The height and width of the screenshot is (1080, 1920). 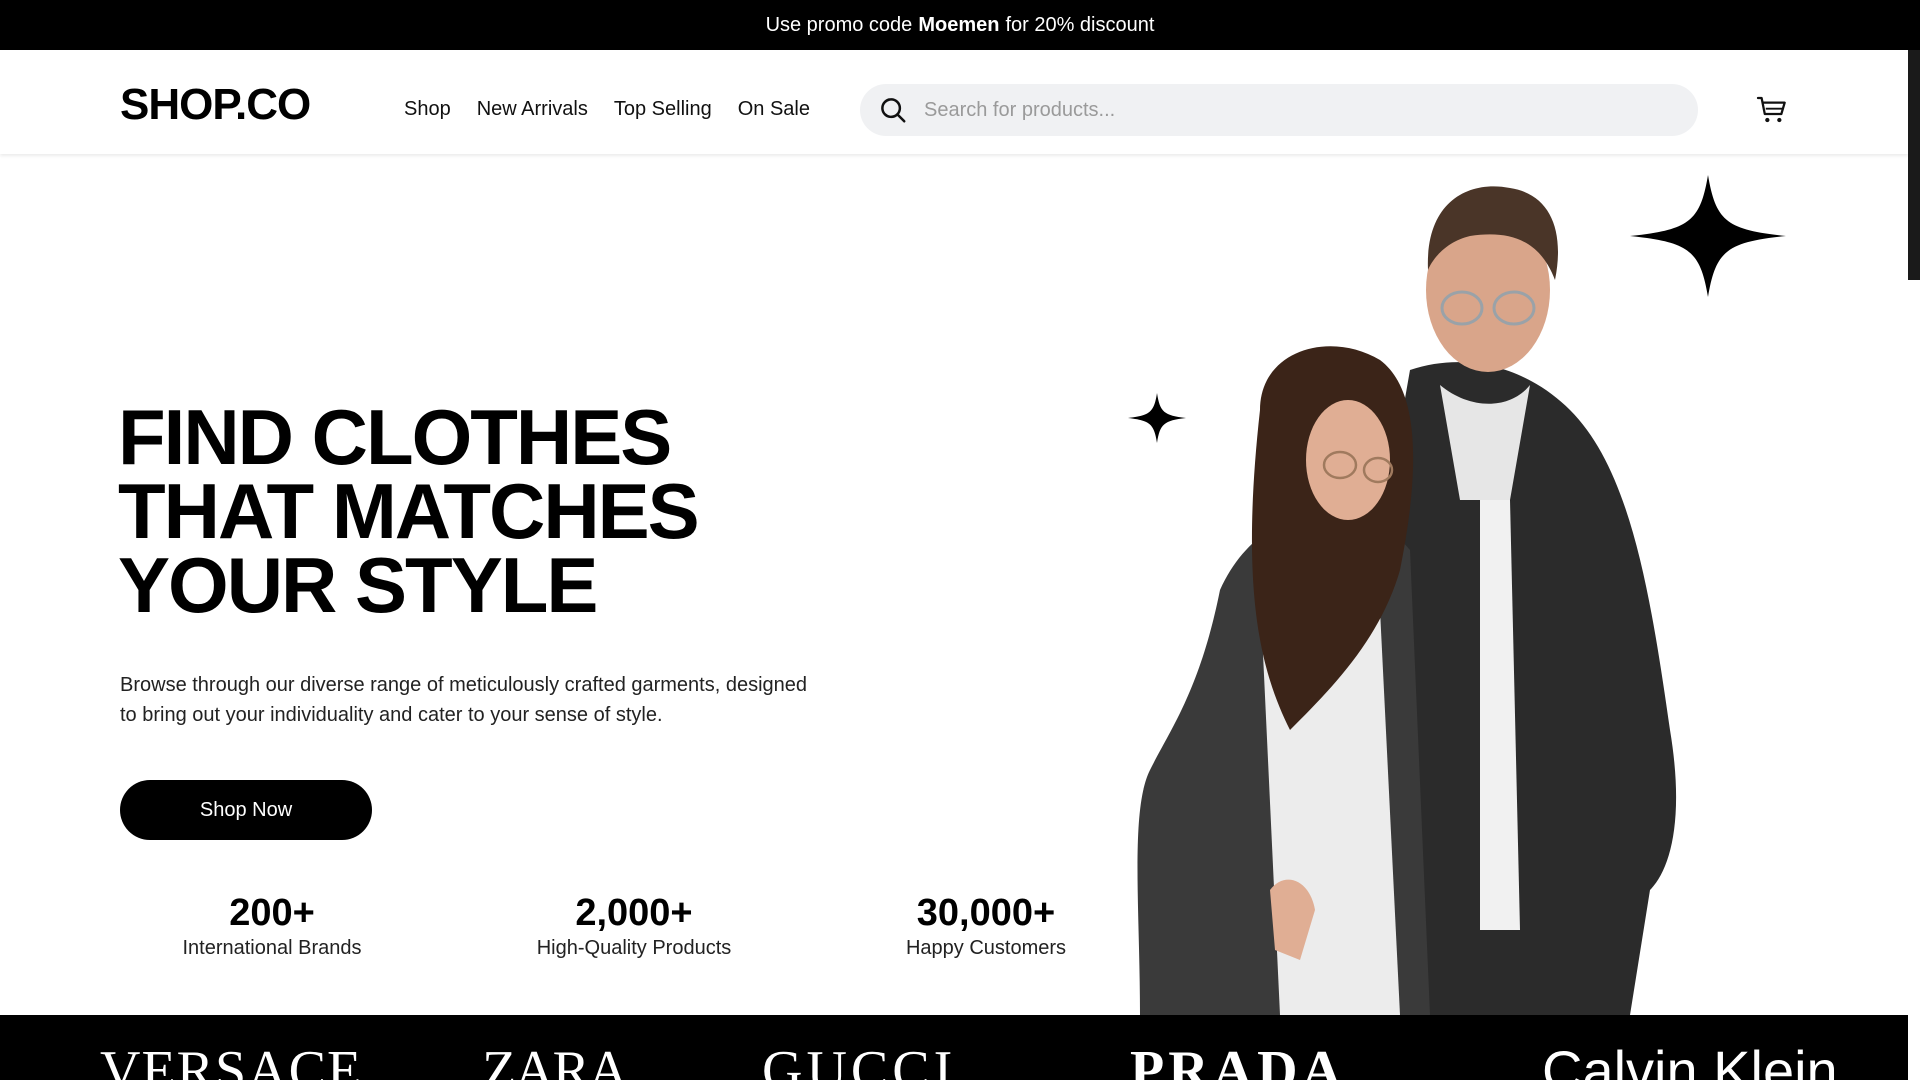 I want to click on brands-strip: VERSACE ZARA GUCCI PRADA Calvin Klein, so click(x=954, y=1047).